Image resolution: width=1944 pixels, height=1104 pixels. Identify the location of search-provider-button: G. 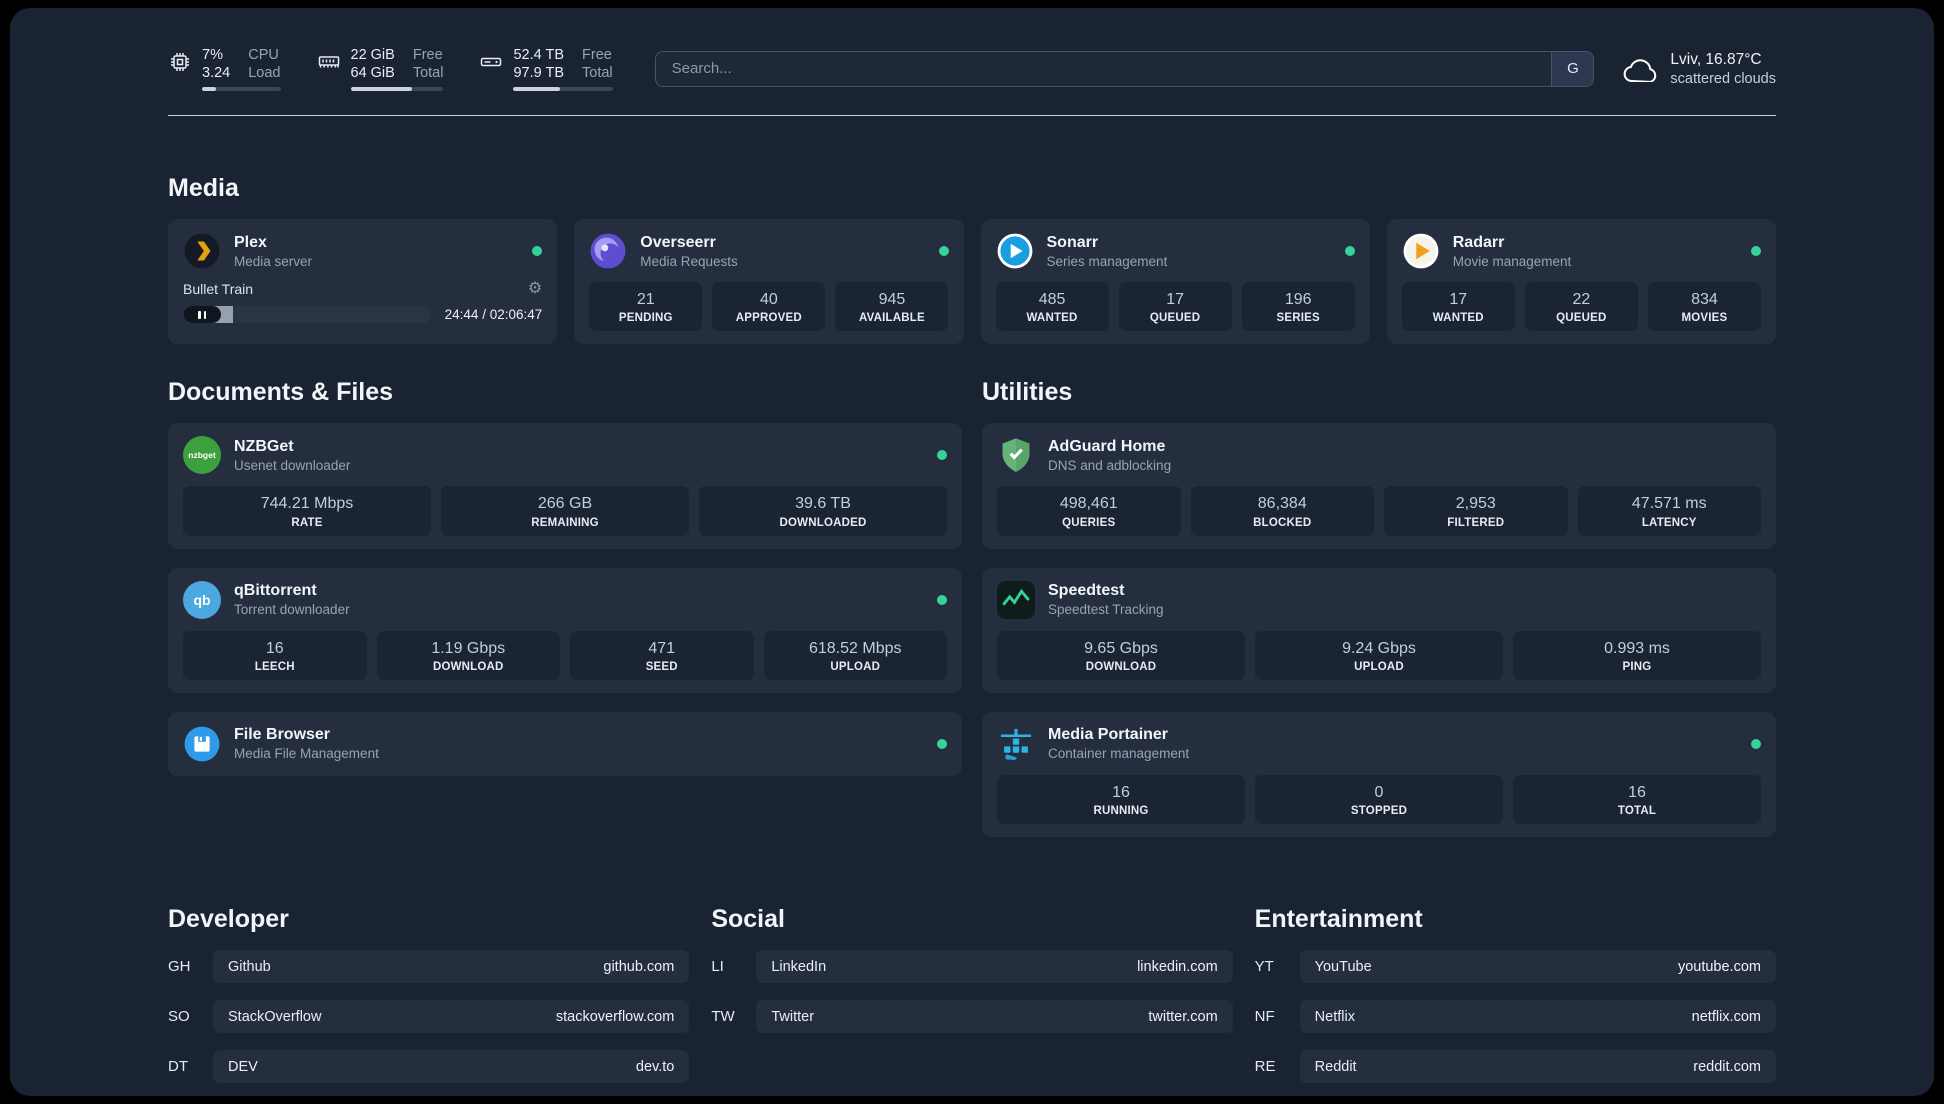
(1572, 68).